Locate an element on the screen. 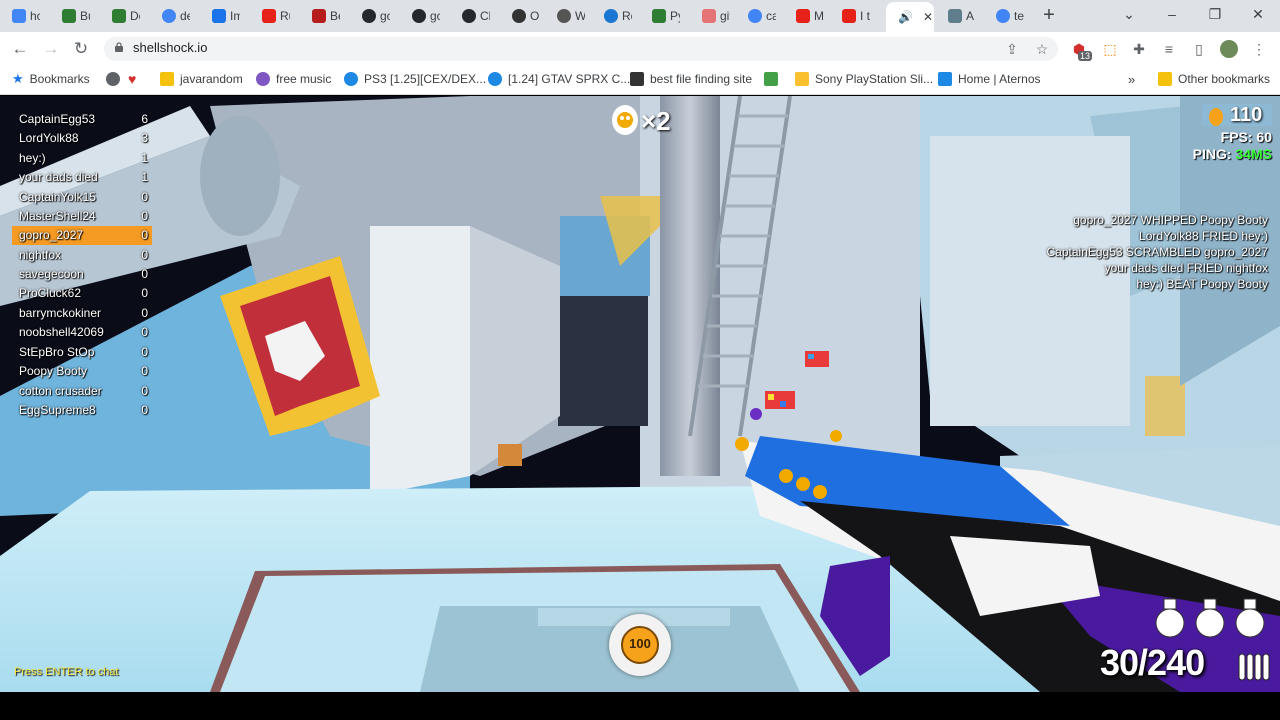  tab-label: M is located at coordinates (819, 16).